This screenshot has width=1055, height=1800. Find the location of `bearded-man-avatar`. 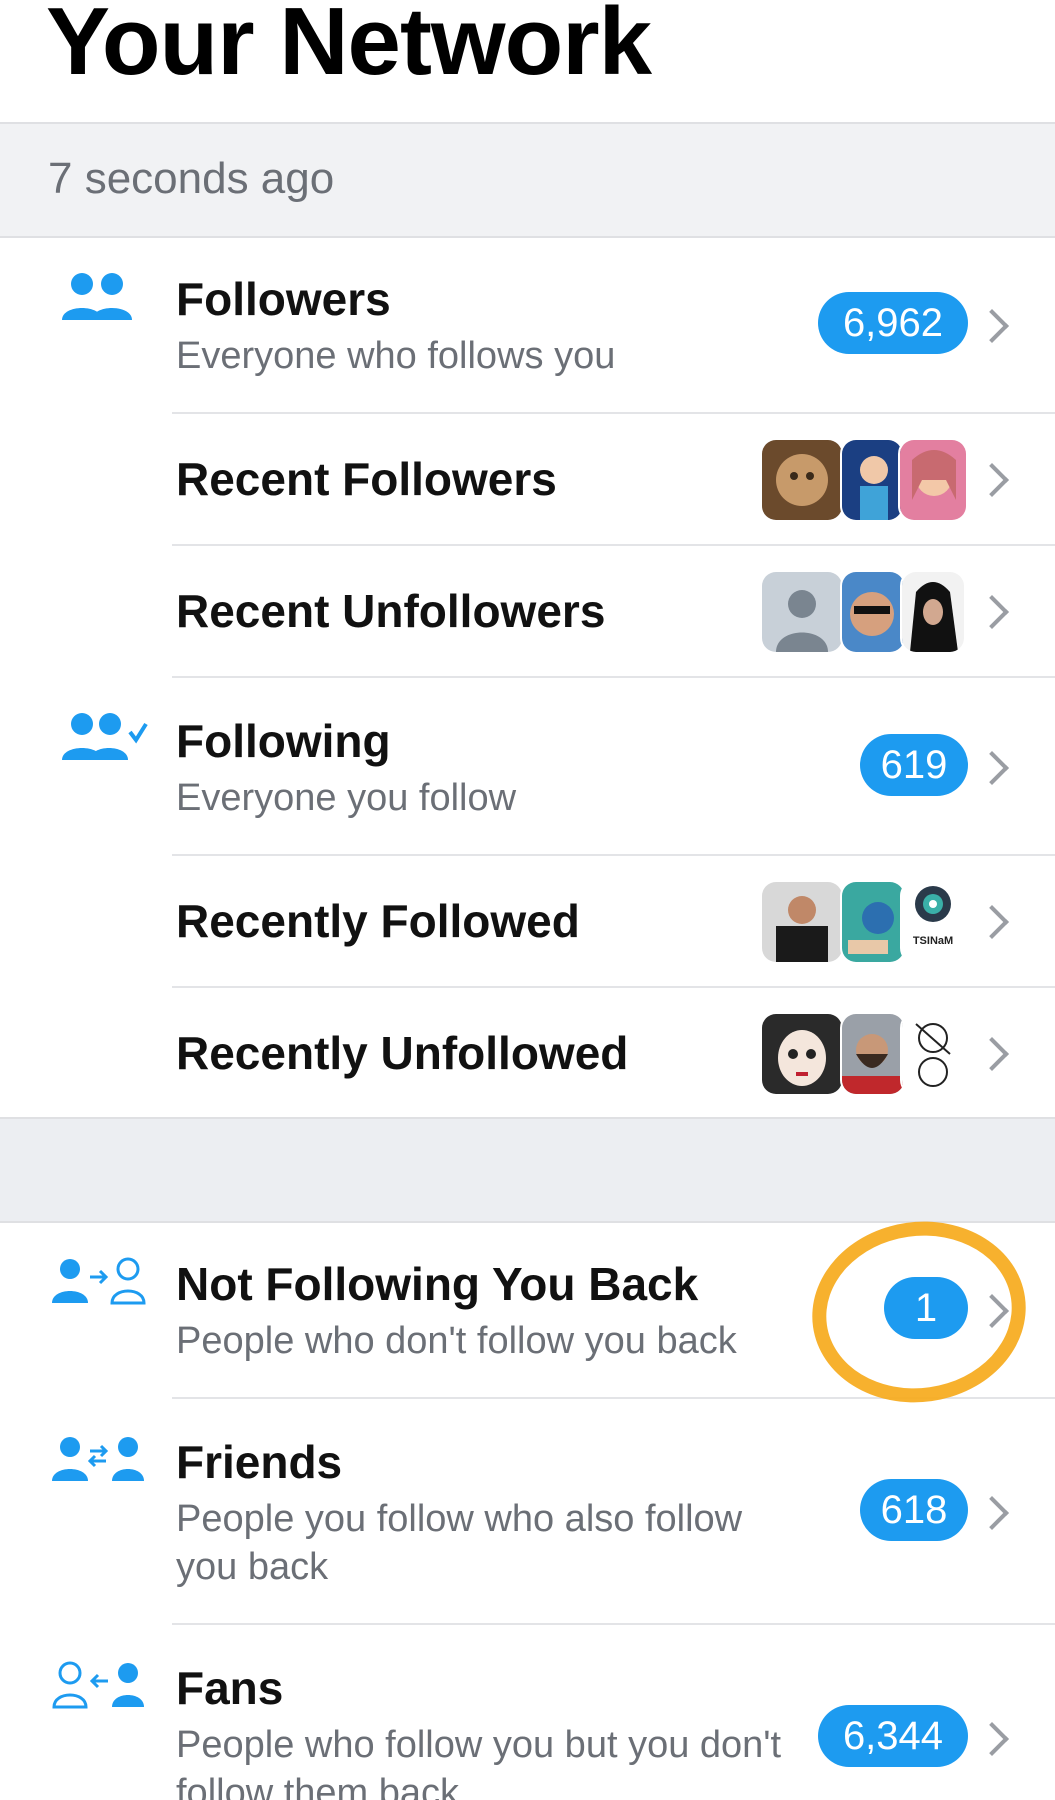

bearded-man-avatar is located at coordinates (873, 1054).